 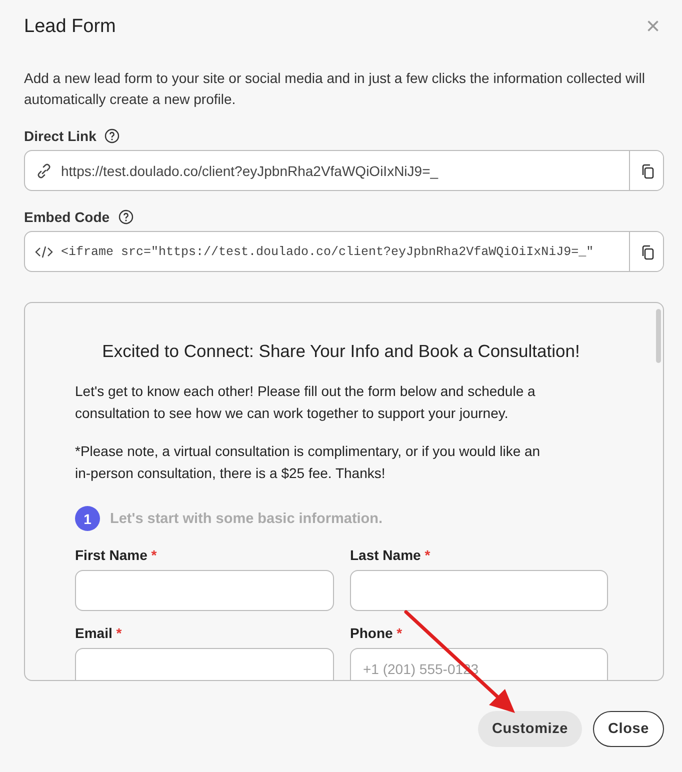 What do you see at coordinates (44, 252) in the screenshot?
I see `code-icon` at bounding box center [44, 252].